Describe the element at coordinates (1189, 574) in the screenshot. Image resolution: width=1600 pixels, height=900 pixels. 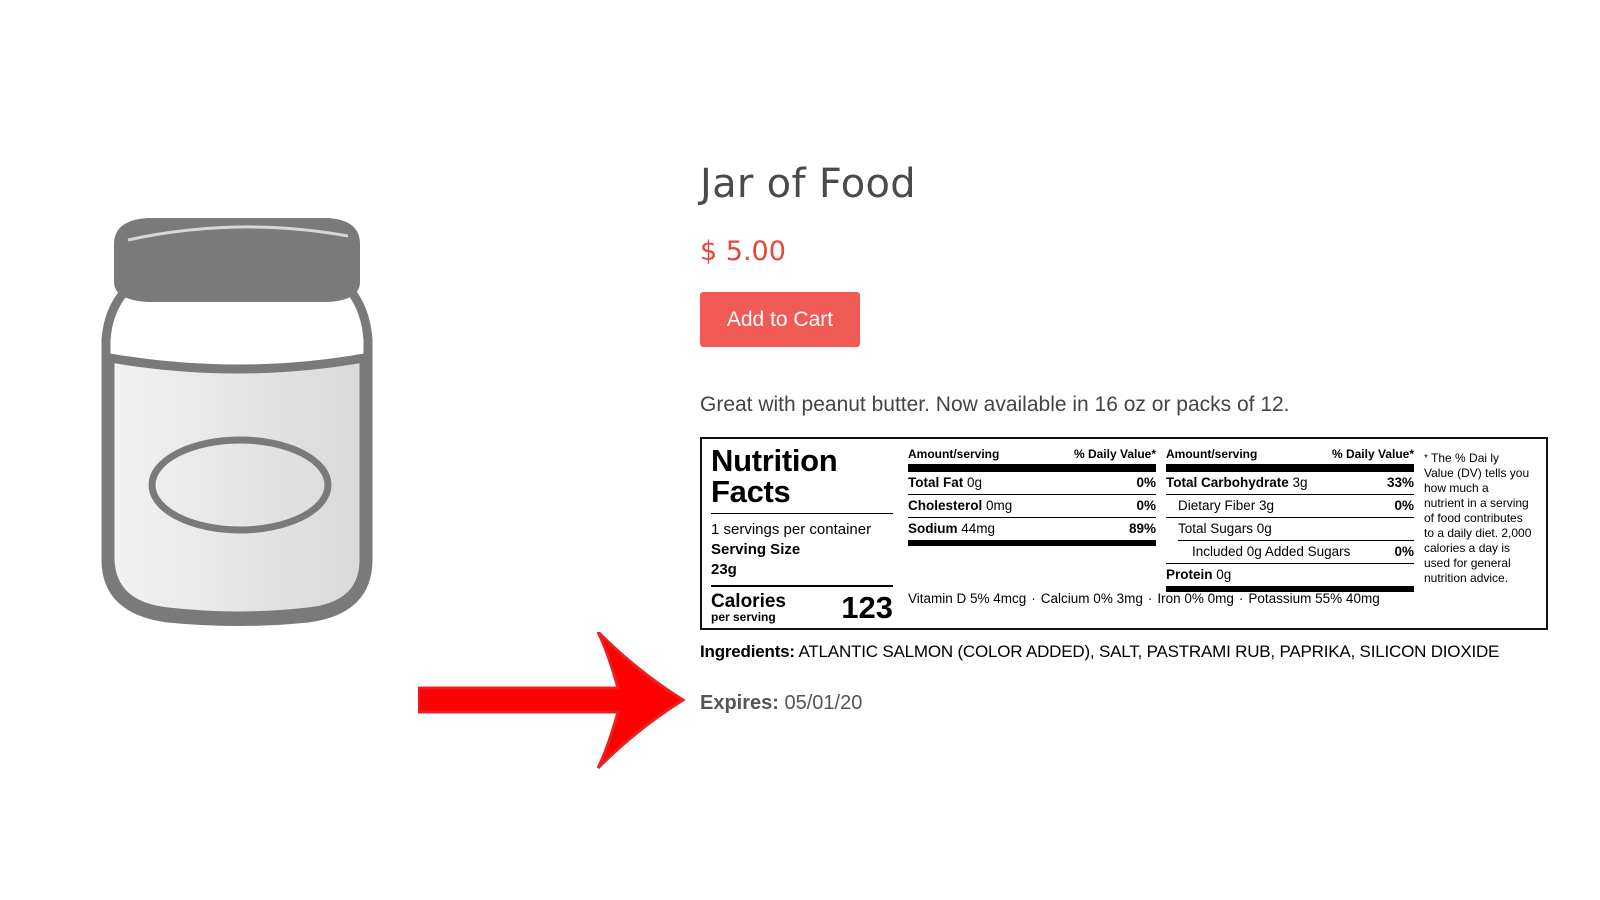
I see `nutrient-name: Protein` at that location.